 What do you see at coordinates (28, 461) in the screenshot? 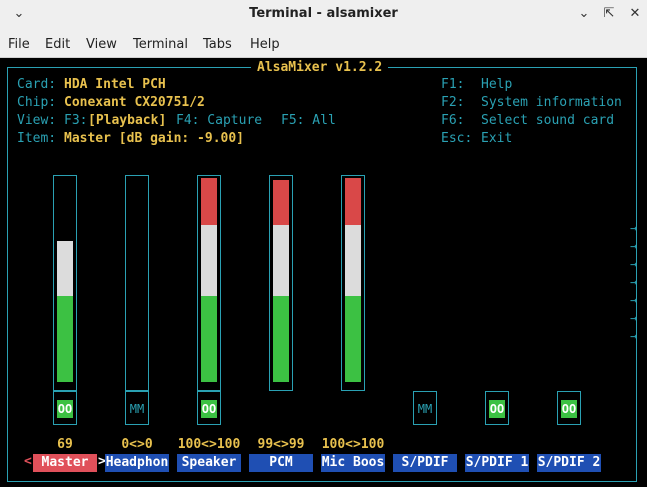
I see `selected-left-marker: <` at bounding box center [28, 461].